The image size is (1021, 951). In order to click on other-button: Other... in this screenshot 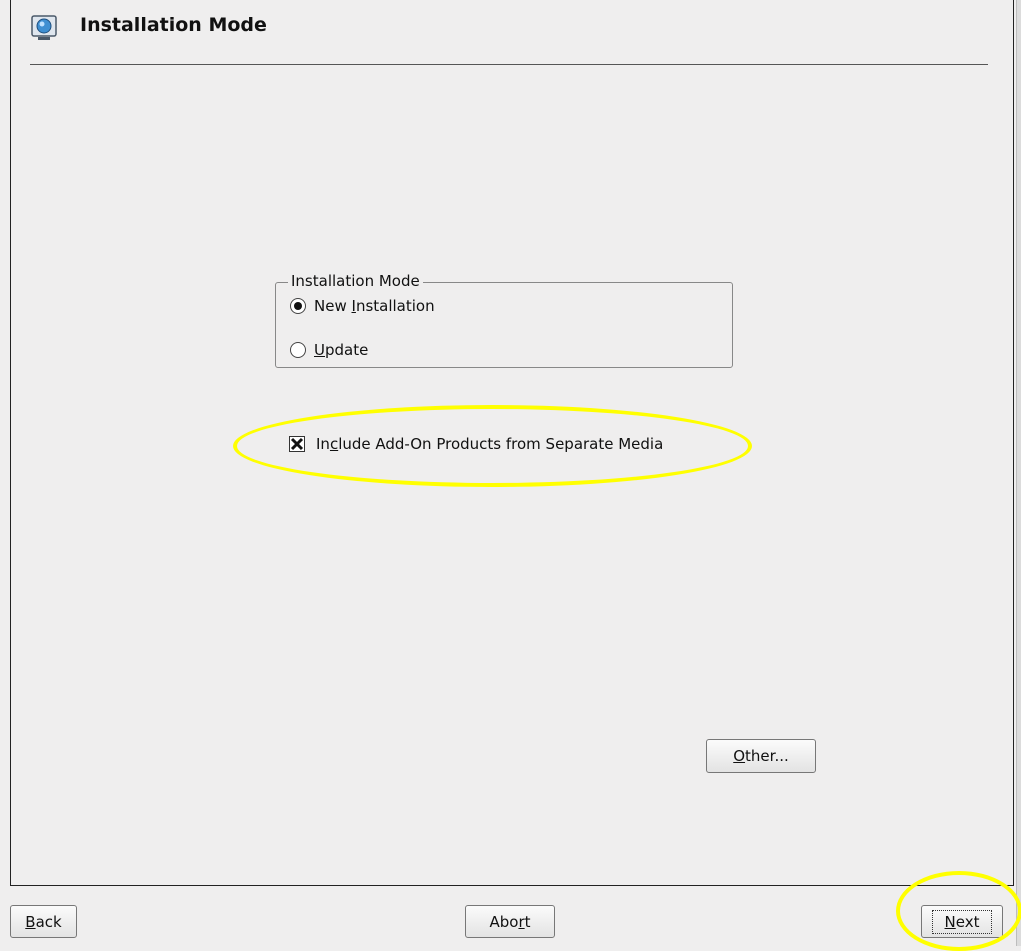, I will do `click(761, 756)`.